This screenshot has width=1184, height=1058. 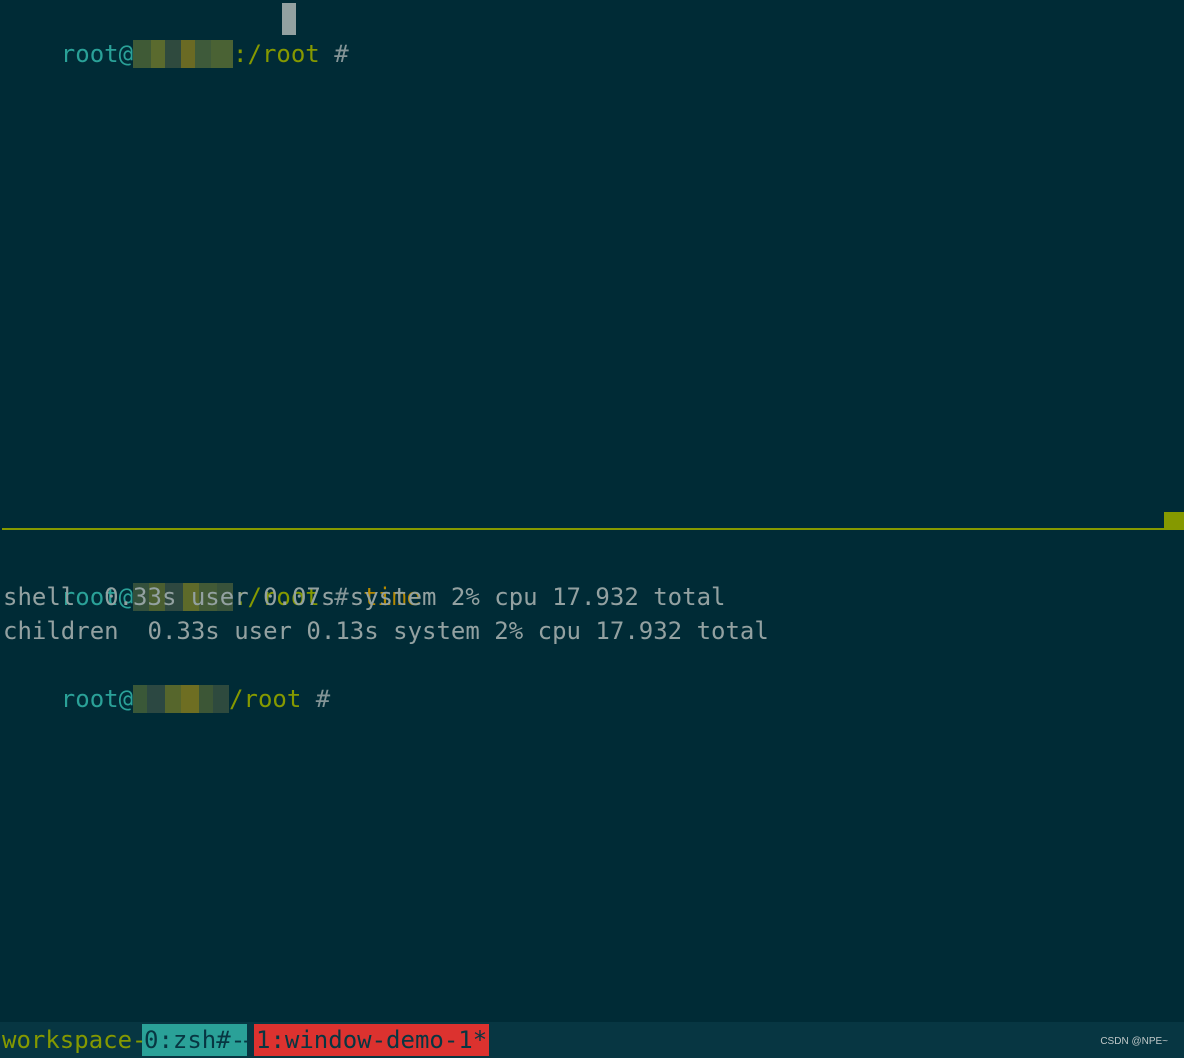 What do you see at coordinates (1134, 1041) in the screenshot?
I see `watermark: CSDN @NPE~` at bounding box center [1134, 1041].